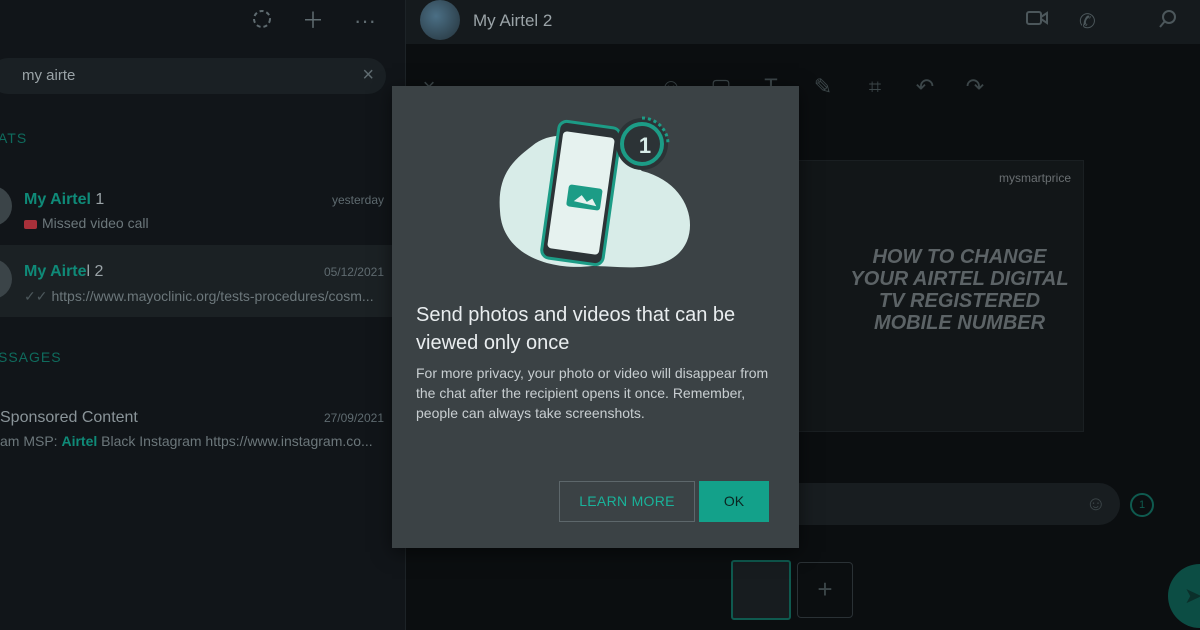 The width and height of the screenshot is (1200, 630). Describe the element at coordinates (357, 200) in the screenshot. I see `chat-date: yesterday` at that location.